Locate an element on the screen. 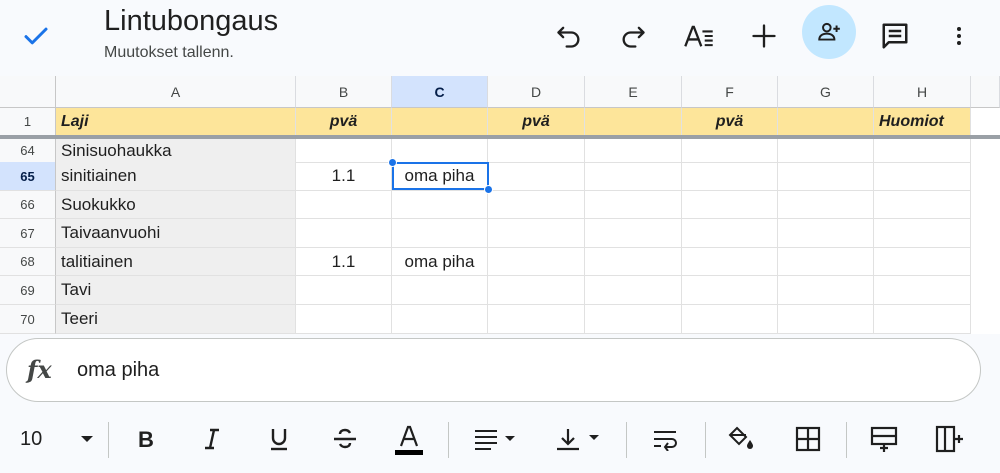 This screenshot has height=473, width=1000. selection-handle-top-left is located at coordinates (392, 162).